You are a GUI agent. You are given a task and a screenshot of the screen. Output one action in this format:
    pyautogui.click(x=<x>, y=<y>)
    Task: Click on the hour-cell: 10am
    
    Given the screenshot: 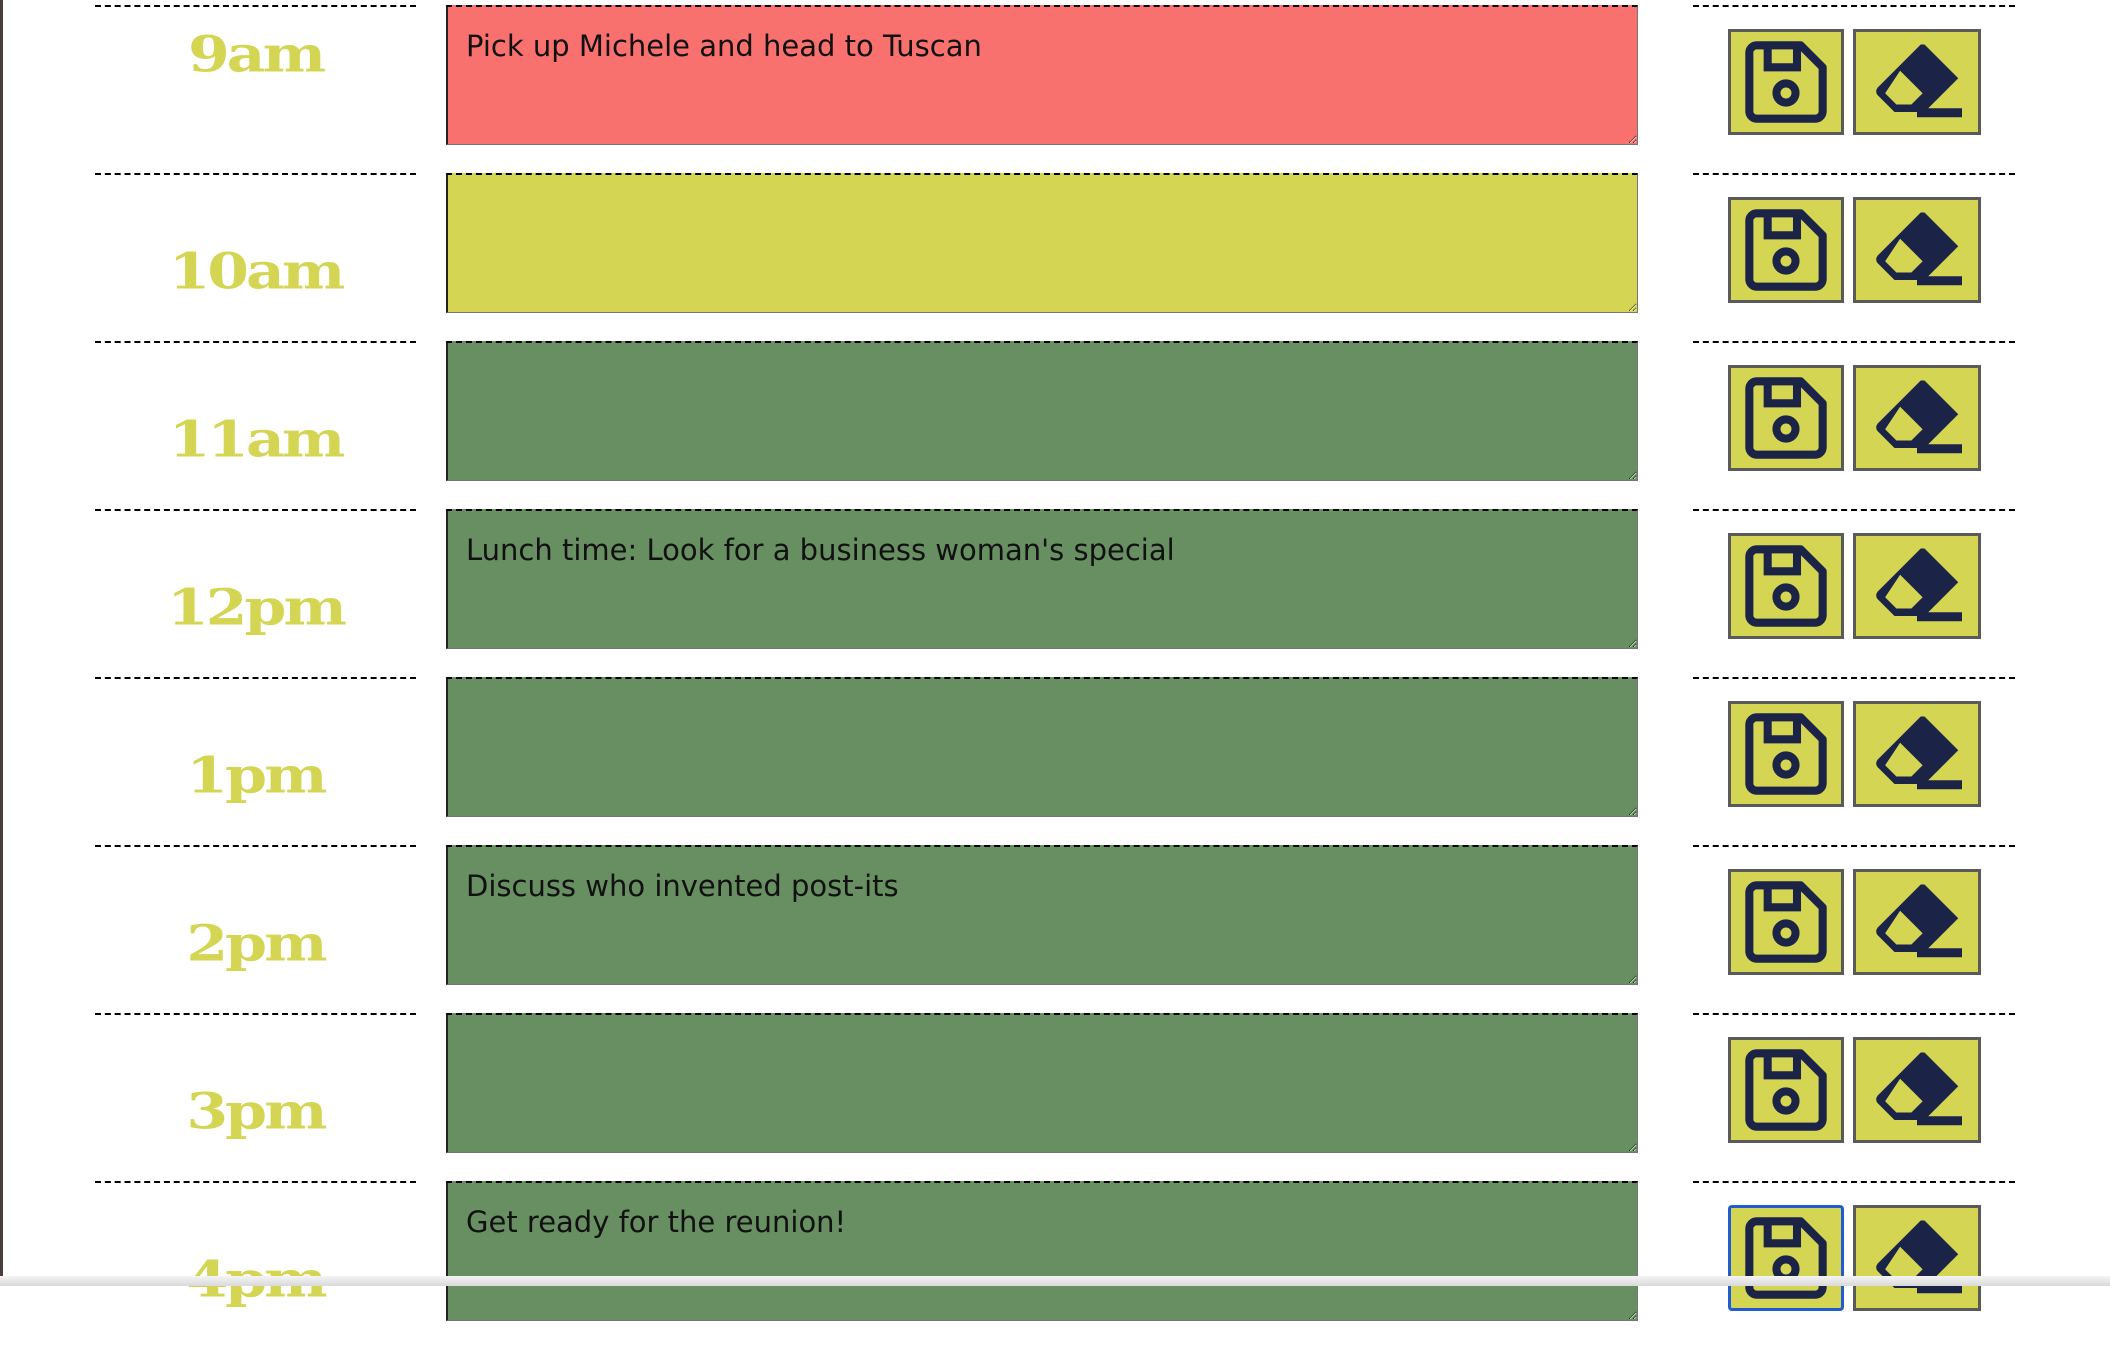 What is the action you would take?
    pyautogui.click(x=255, y=257)
    